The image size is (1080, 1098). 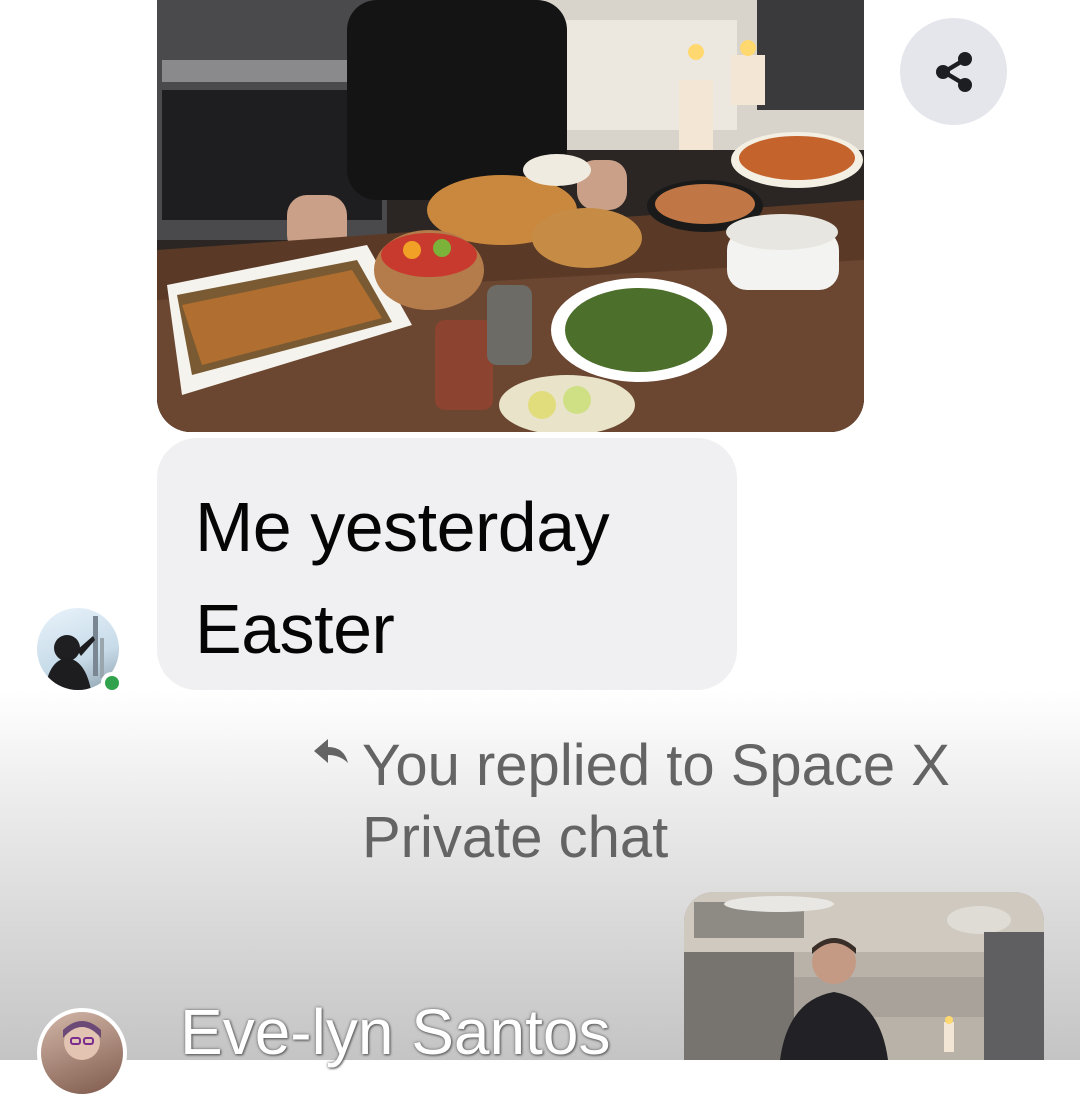 What do you see at coordinates (670, 802) in the screenshot?
I see `reply-context: You replied to Space X Private chat` at bounding box center [670, 802].